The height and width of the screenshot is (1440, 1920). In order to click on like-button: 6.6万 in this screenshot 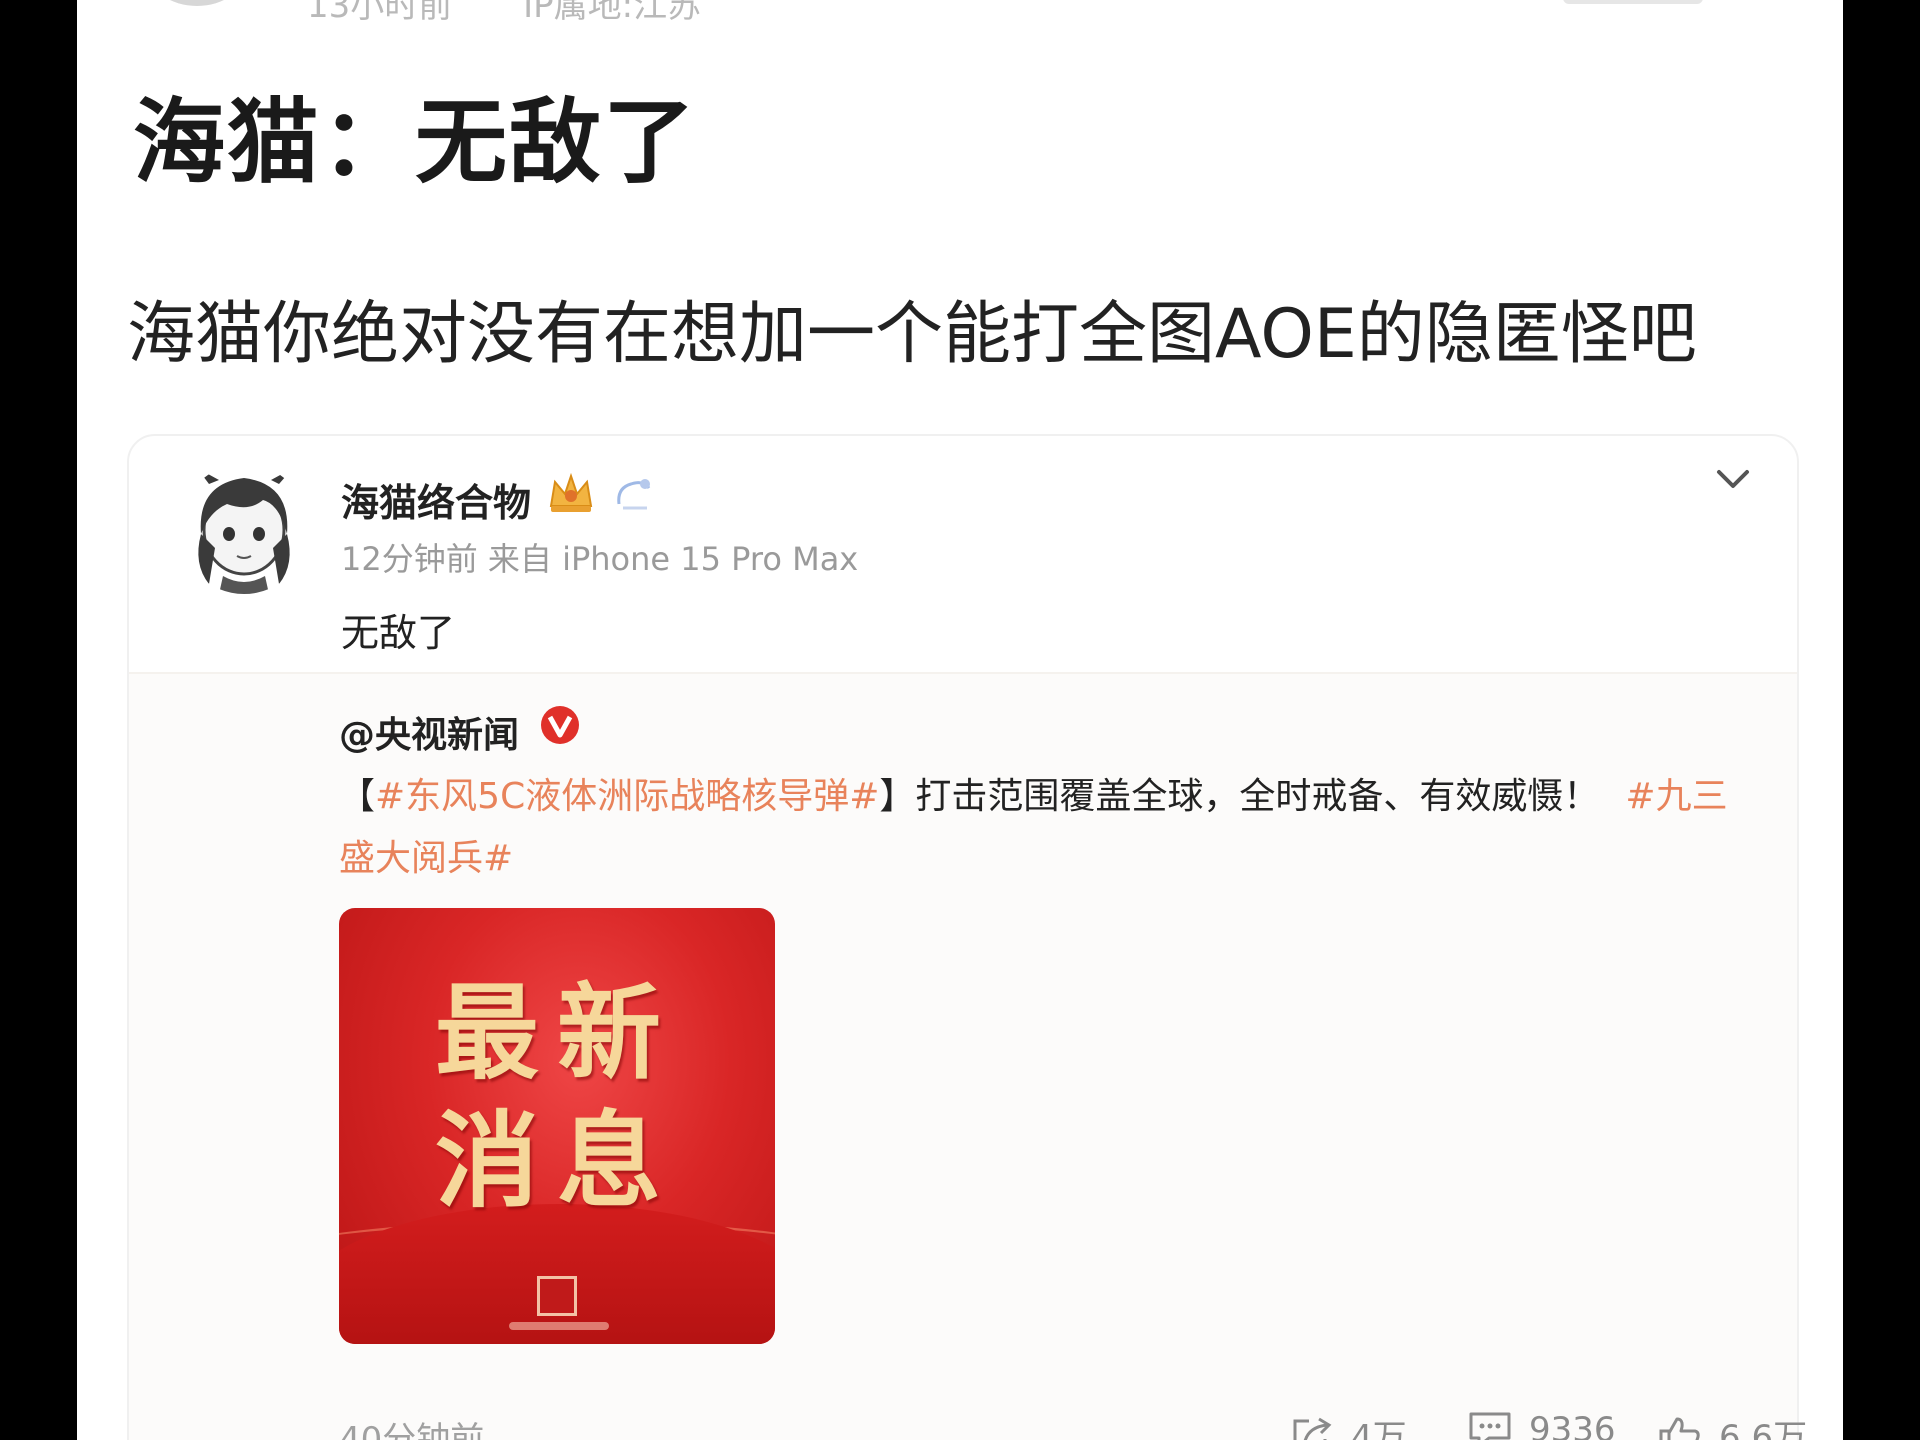, I will do `click(1732, 1425)`.